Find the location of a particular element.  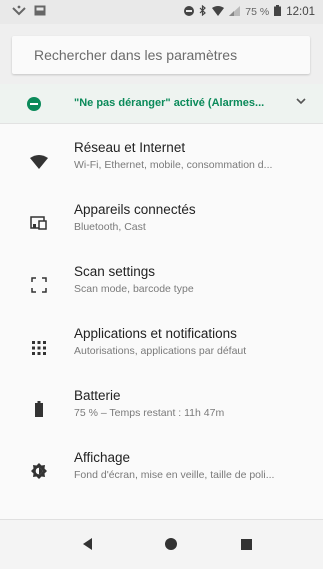

settings-item-title: Appareils connectés is located at coordinates (135, 209).